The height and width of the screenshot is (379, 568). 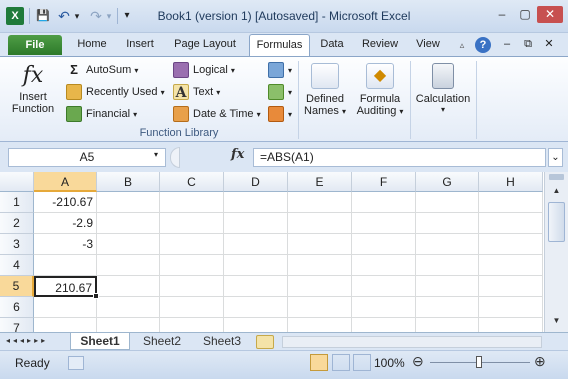 What do you see at coordinates (140, 44) in the screenshot?
I see `tab-insert: Insert` at bounding box center [140, 44].